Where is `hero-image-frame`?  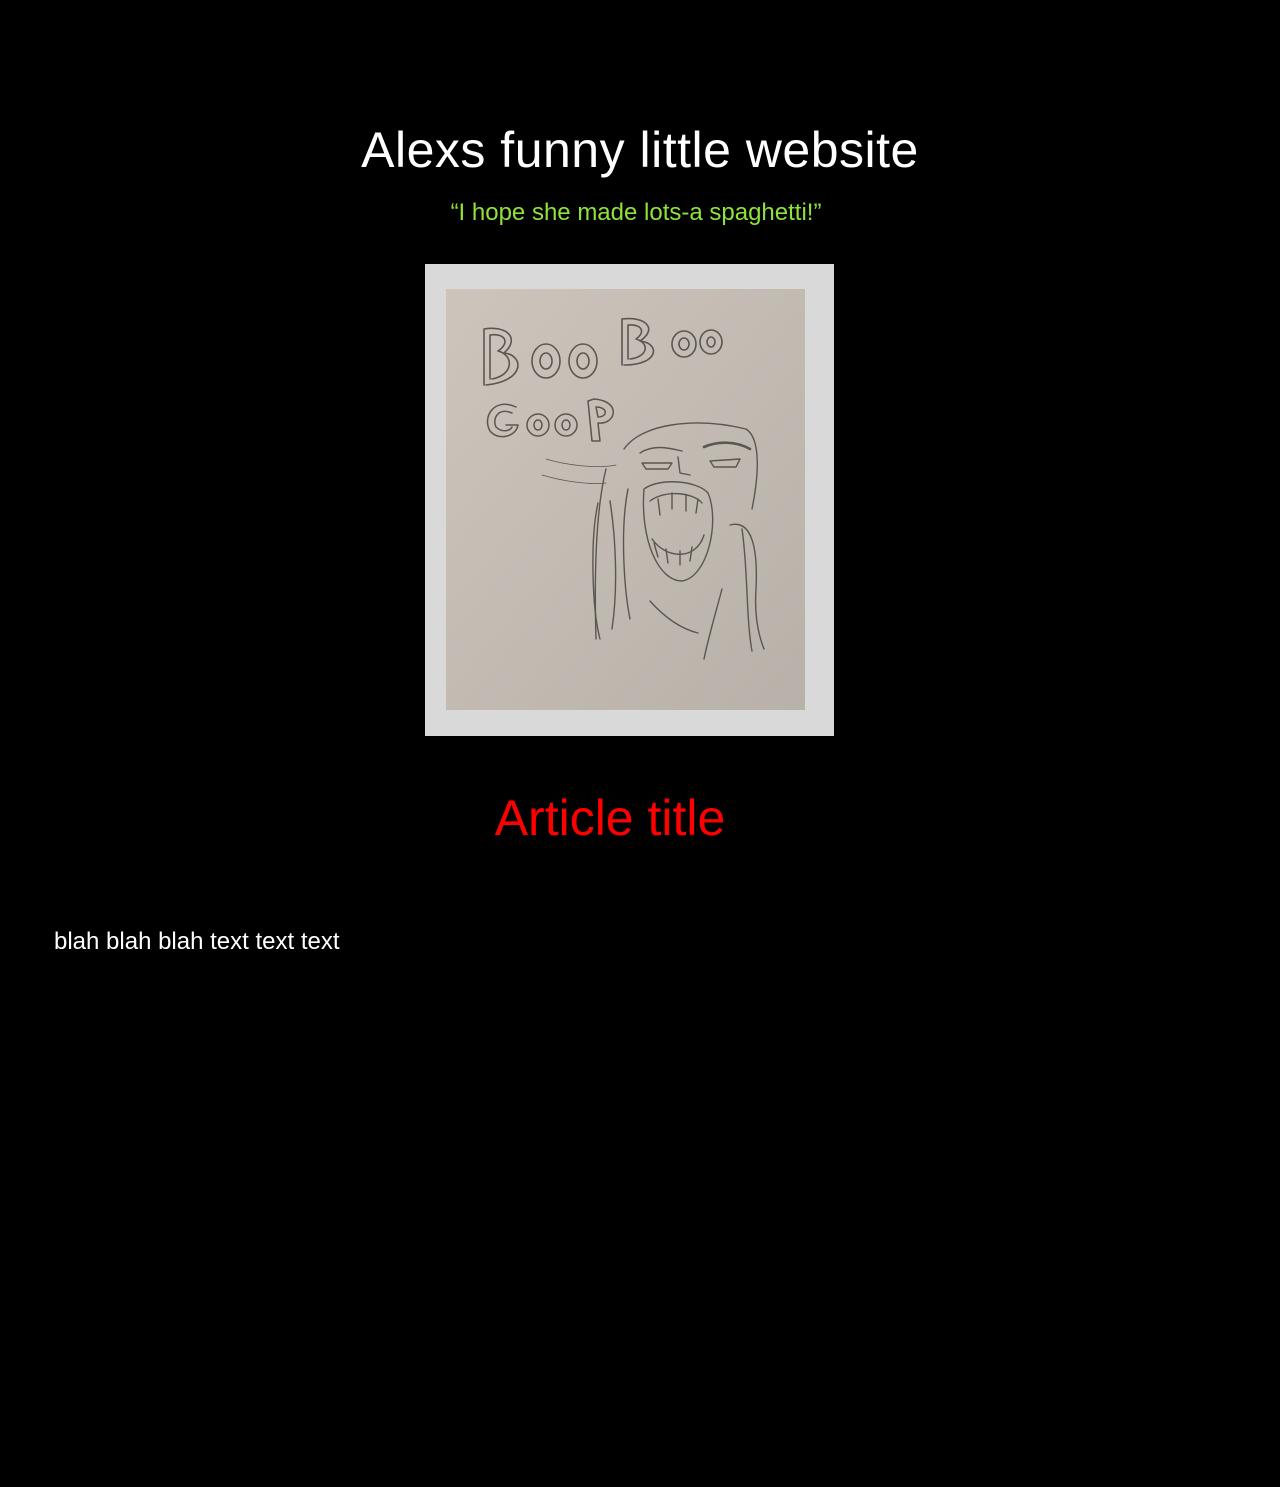
hero-image-frame is located at coordinates (629, 500).